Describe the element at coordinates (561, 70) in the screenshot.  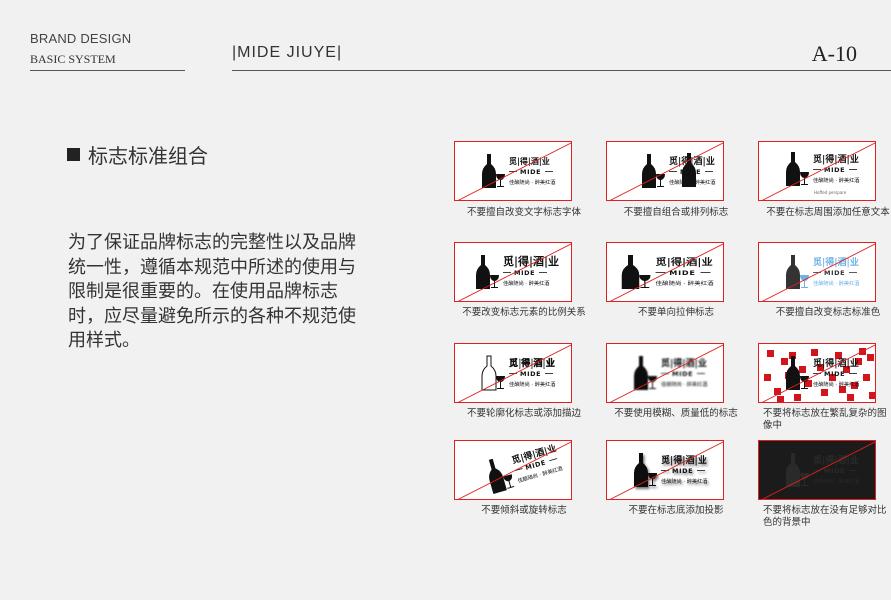
I see `header-divider-right` at that location.